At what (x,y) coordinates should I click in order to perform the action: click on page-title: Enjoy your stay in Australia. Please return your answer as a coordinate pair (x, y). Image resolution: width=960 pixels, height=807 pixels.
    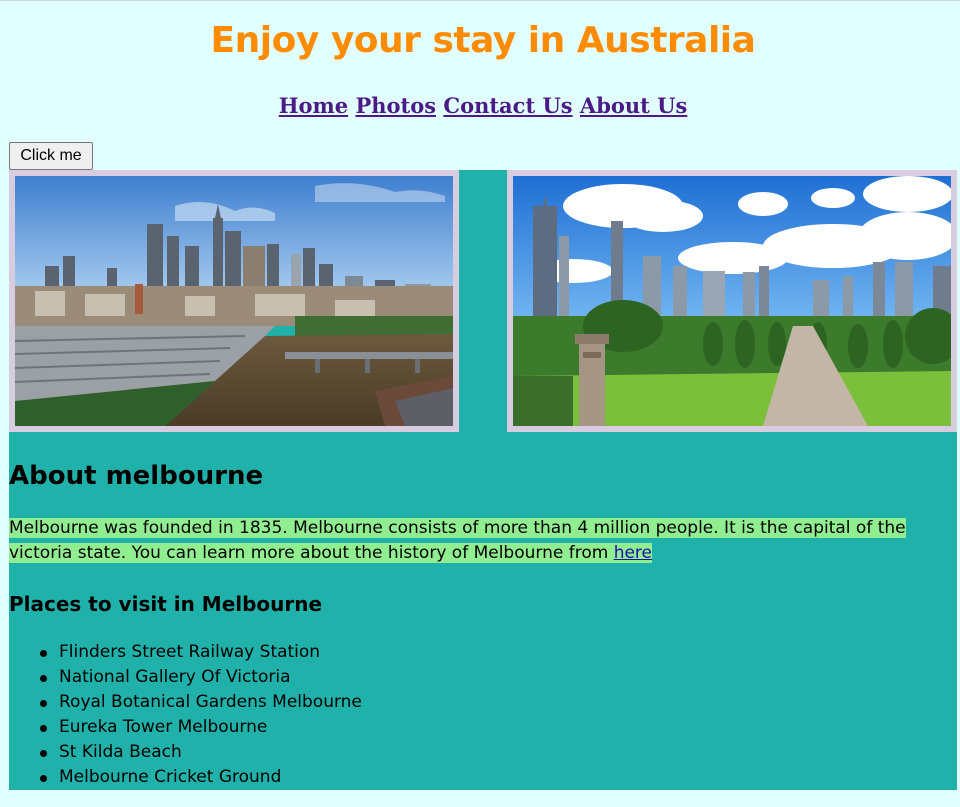
    Looking at the image, I should click on (483, 40).